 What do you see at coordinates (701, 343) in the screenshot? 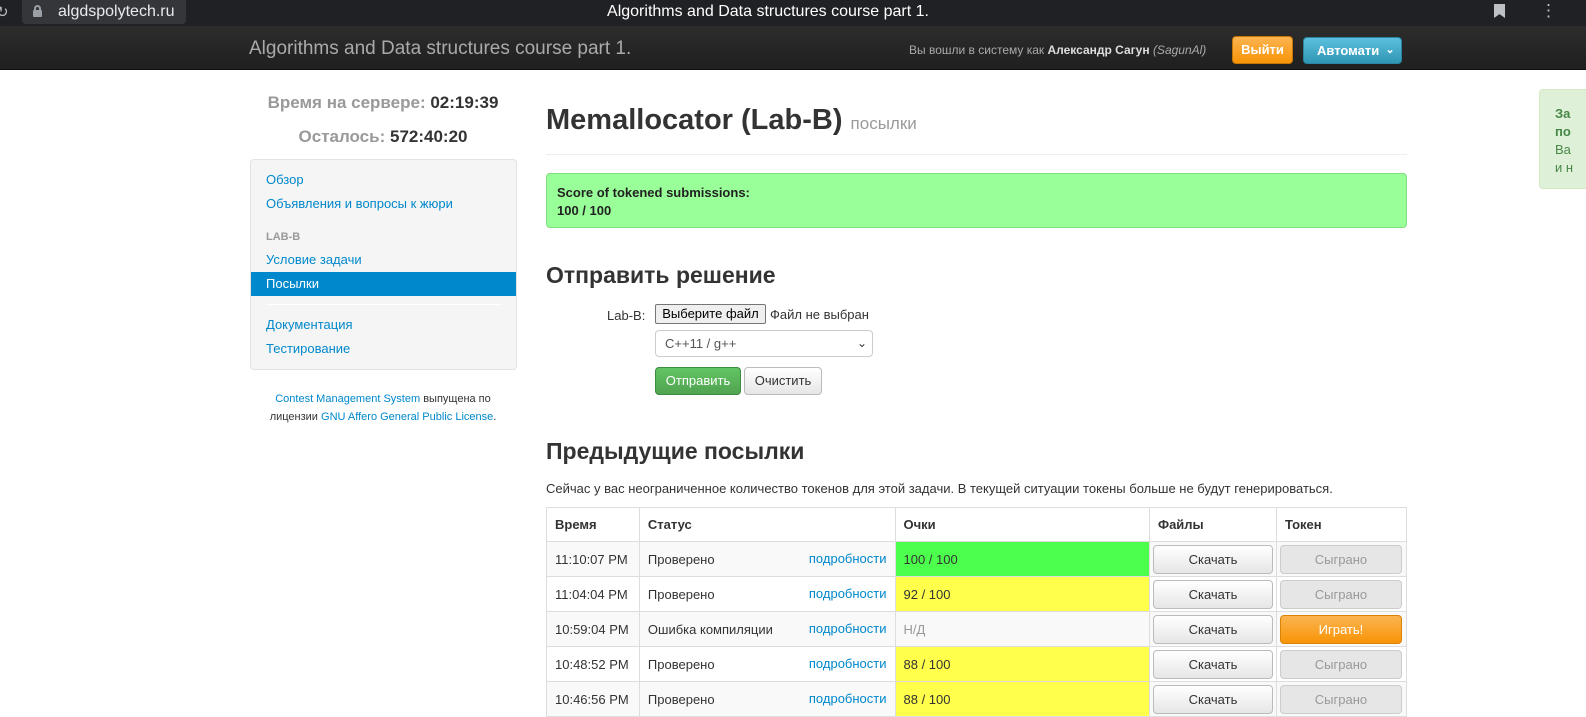
I see `language-selected: C++11 / g++` at bounding box center [701, 343].